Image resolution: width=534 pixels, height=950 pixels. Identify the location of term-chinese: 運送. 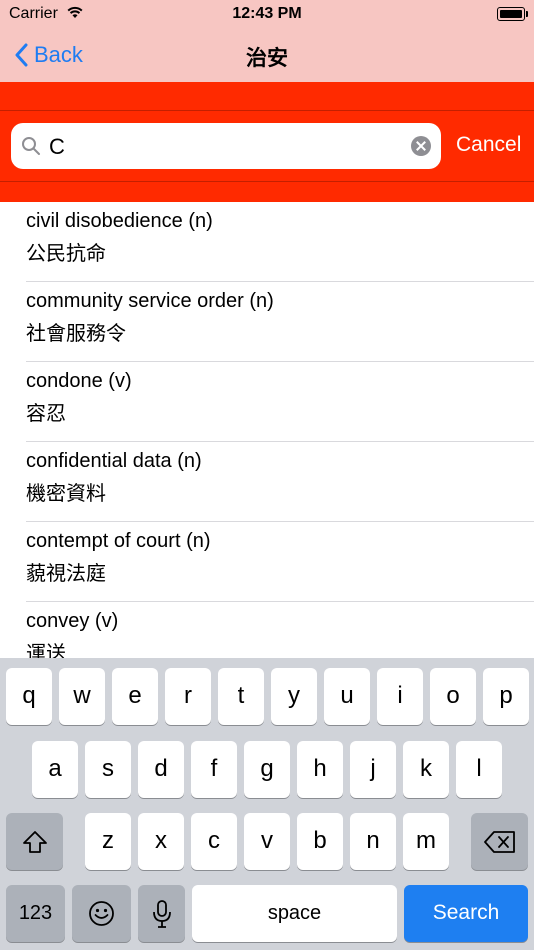
(46, 650).